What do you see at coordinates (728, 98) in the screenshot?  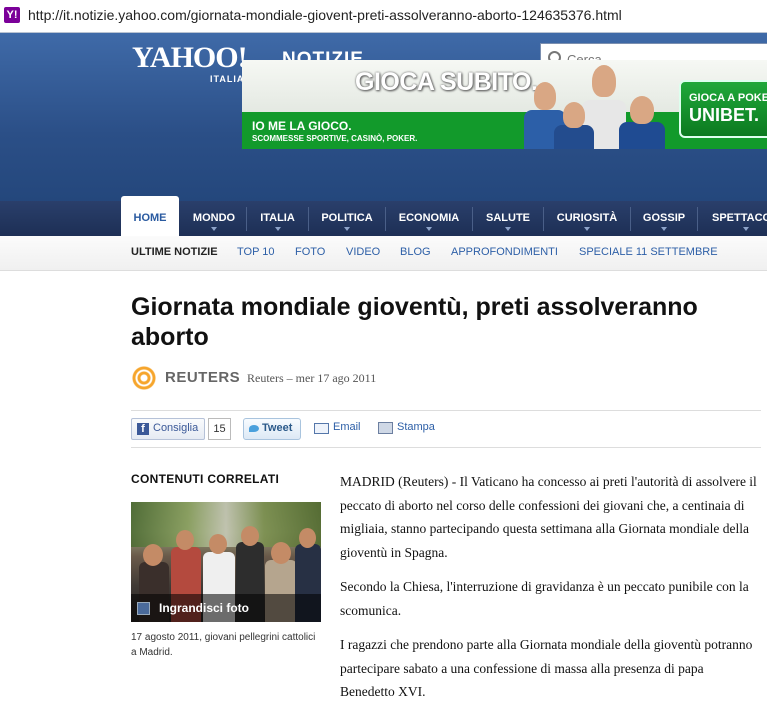 I see `cta-line1: GIOCA A POKE` at bounding box center [728, 98].